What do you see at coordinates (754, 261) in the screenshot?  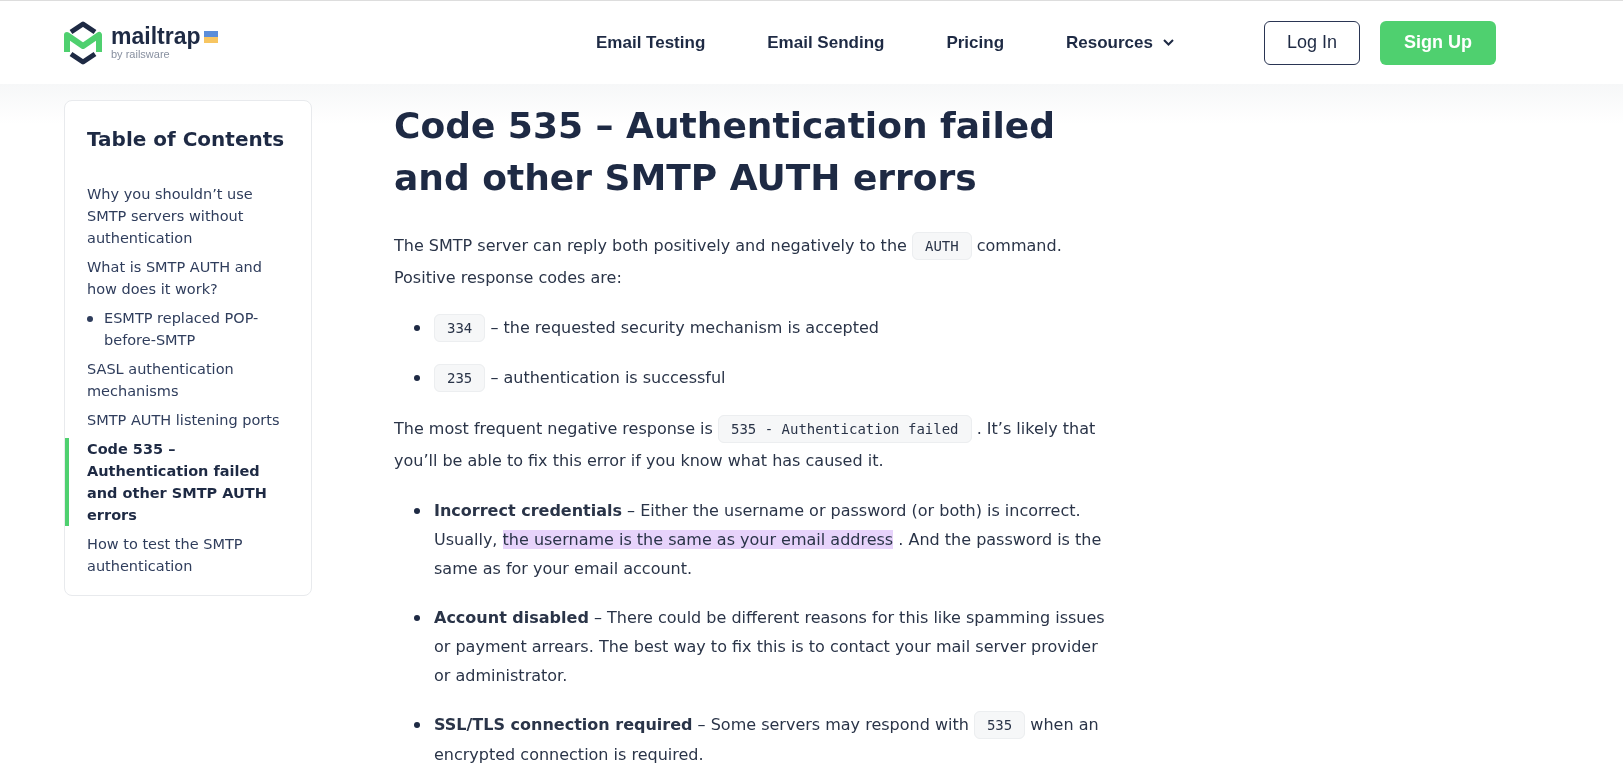 I see `paragraph: The SMTP server can reply both positively and negatively to the AUTH command. Positive response codes are:` at bounding box center [754, 261].